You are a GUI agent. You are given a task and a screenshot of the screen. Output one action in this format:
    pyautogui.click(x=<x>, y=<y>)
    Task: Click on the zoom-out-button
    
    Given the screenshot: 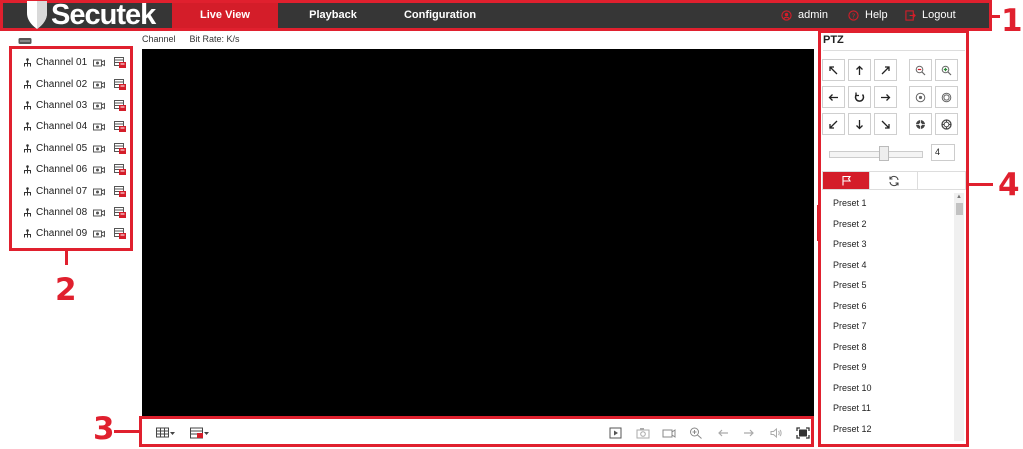 What is the action you would take?
    pyautogui.click(x=920, y=70)
    